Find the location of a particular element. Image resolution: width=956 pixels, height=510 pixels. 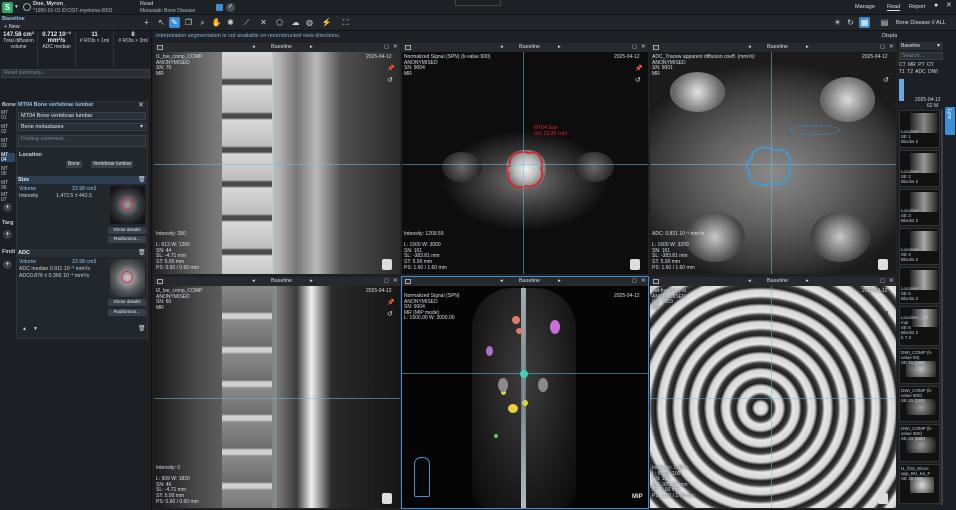

measurement-dashed is located at coordinates (815, 130).